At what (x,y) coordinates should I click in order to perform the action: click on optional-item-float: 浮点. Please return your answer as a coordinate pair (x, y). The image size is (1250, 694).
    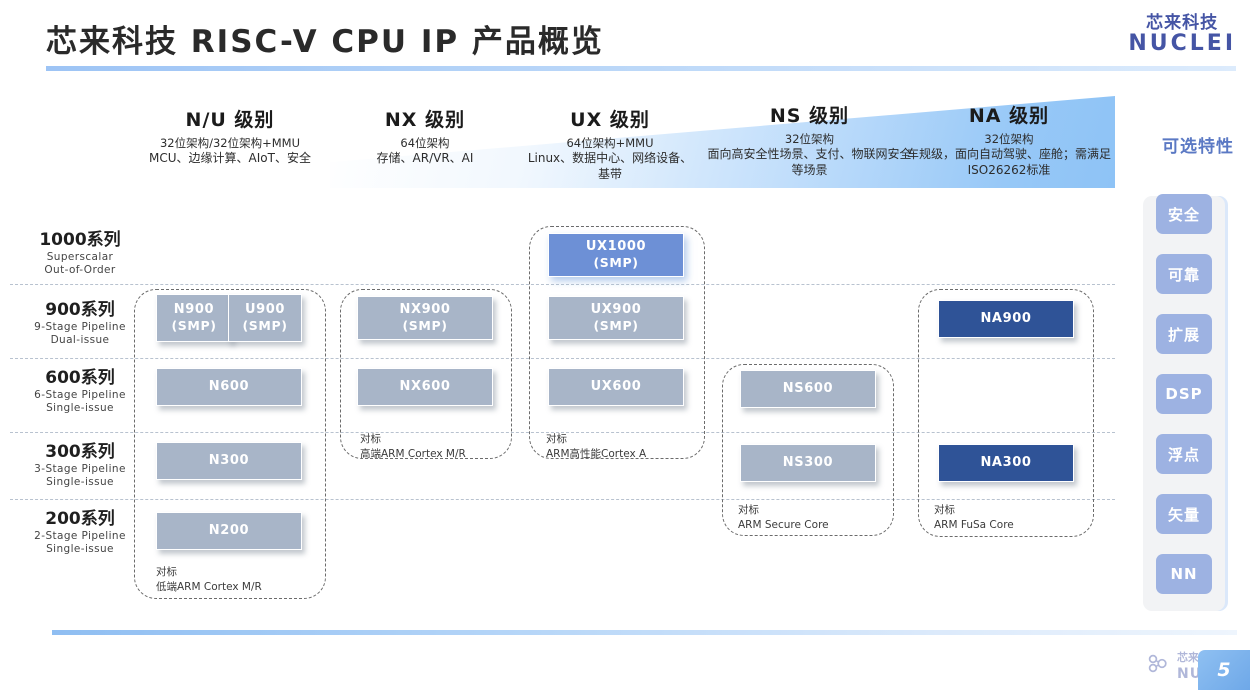
    Looking at the image, I should click on (1184, 454).